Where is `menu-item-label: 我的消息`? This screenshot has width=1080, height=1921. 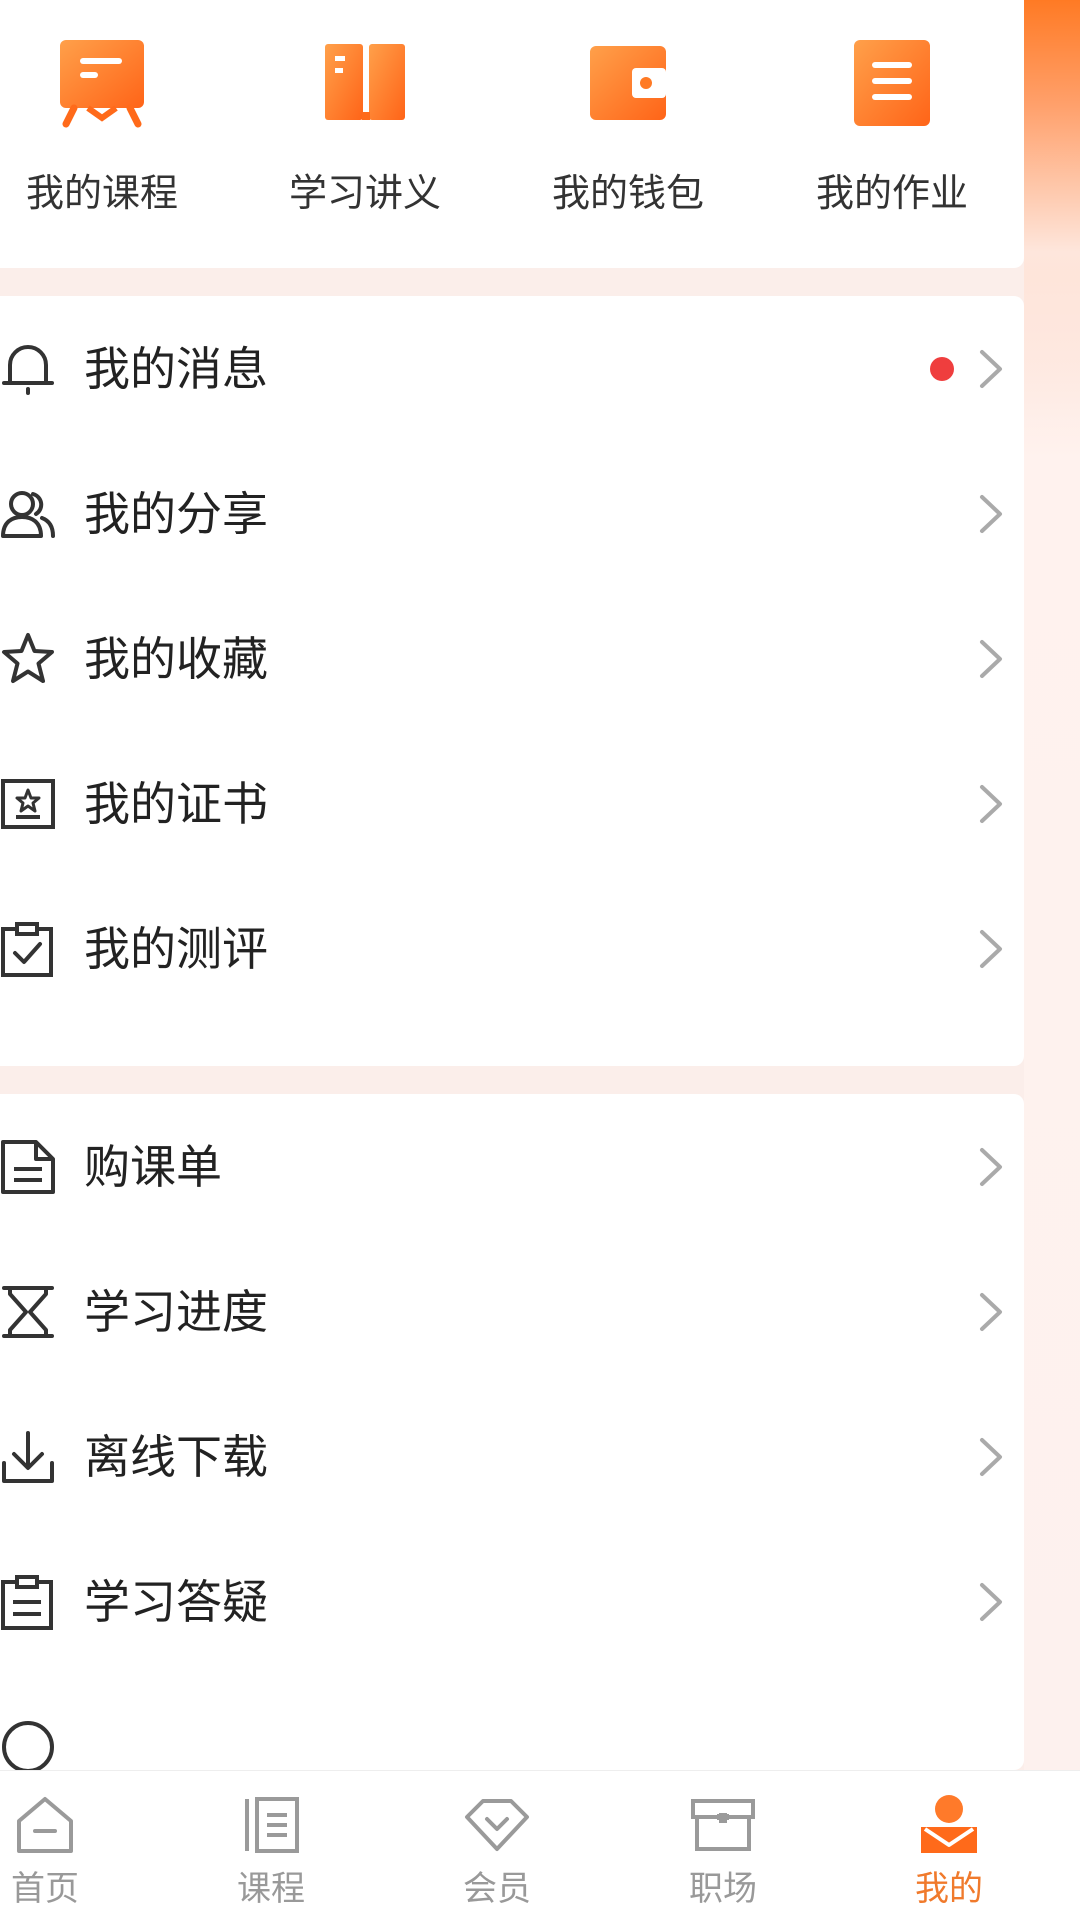 menu-item-label: 我的消息 is located at coordinates (176, 369).